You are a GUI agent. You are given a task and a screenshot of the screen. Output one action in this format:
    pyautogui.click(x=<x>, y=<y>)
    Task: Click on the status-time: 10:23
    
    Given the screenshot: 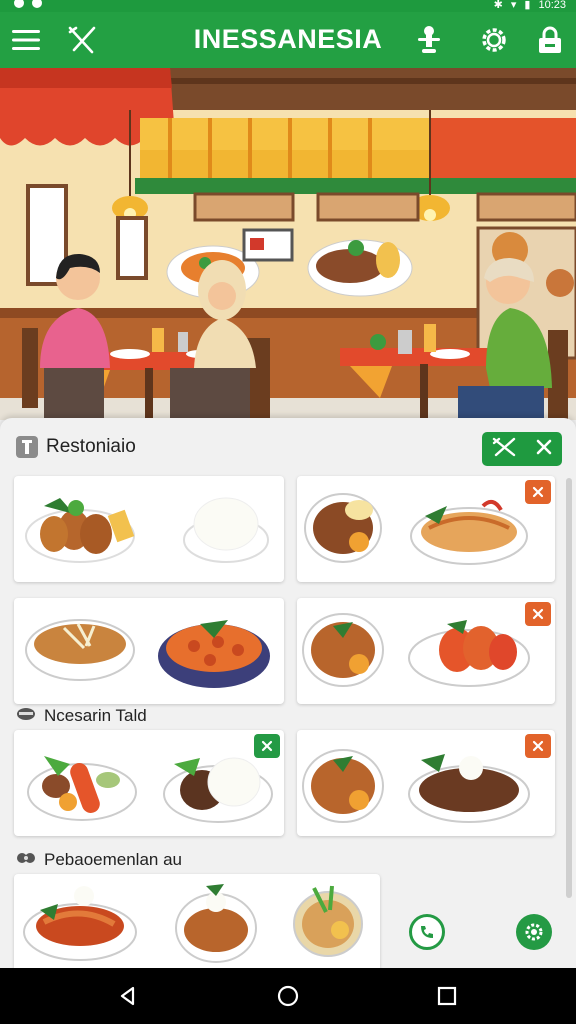 What is the action you would take?
    pyautogui.click(x=552, y=5)
    